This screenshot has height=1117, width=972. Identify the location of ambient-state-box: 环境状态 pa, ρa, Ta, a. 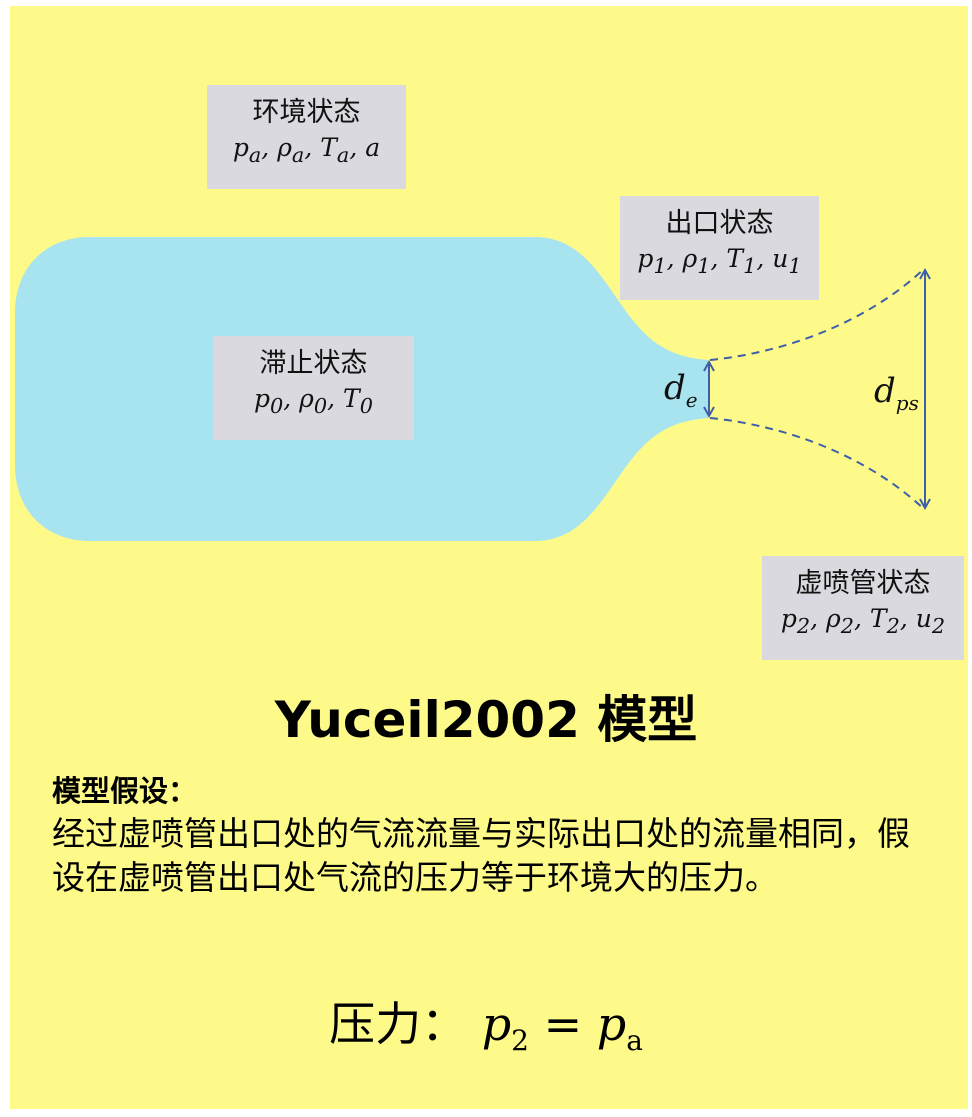
(306, 137).